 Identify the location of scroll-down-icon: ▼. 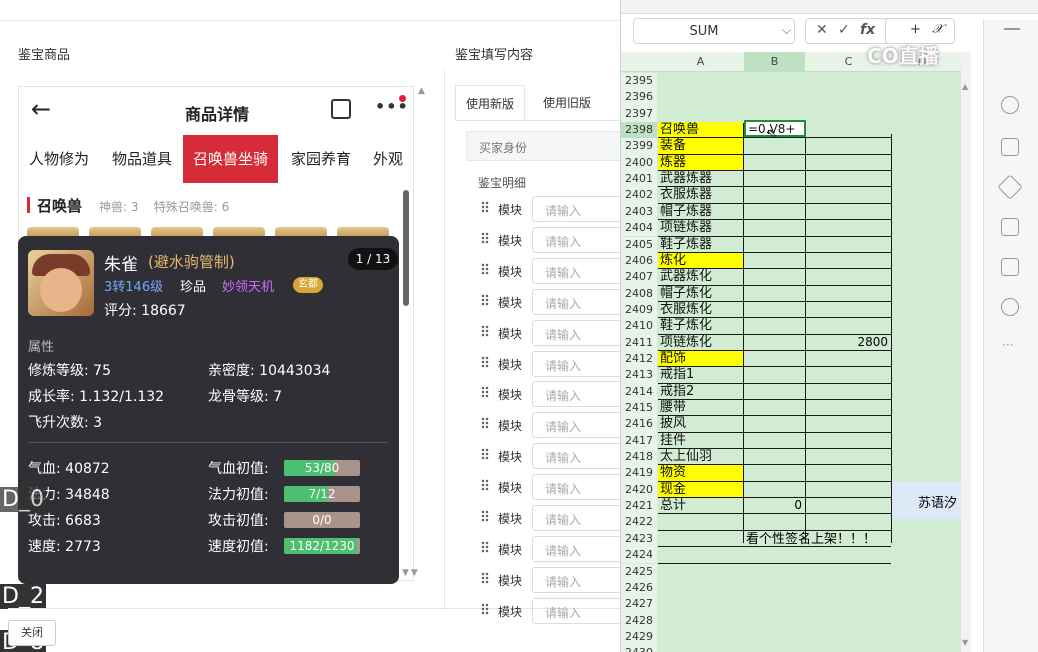
(965, 642).